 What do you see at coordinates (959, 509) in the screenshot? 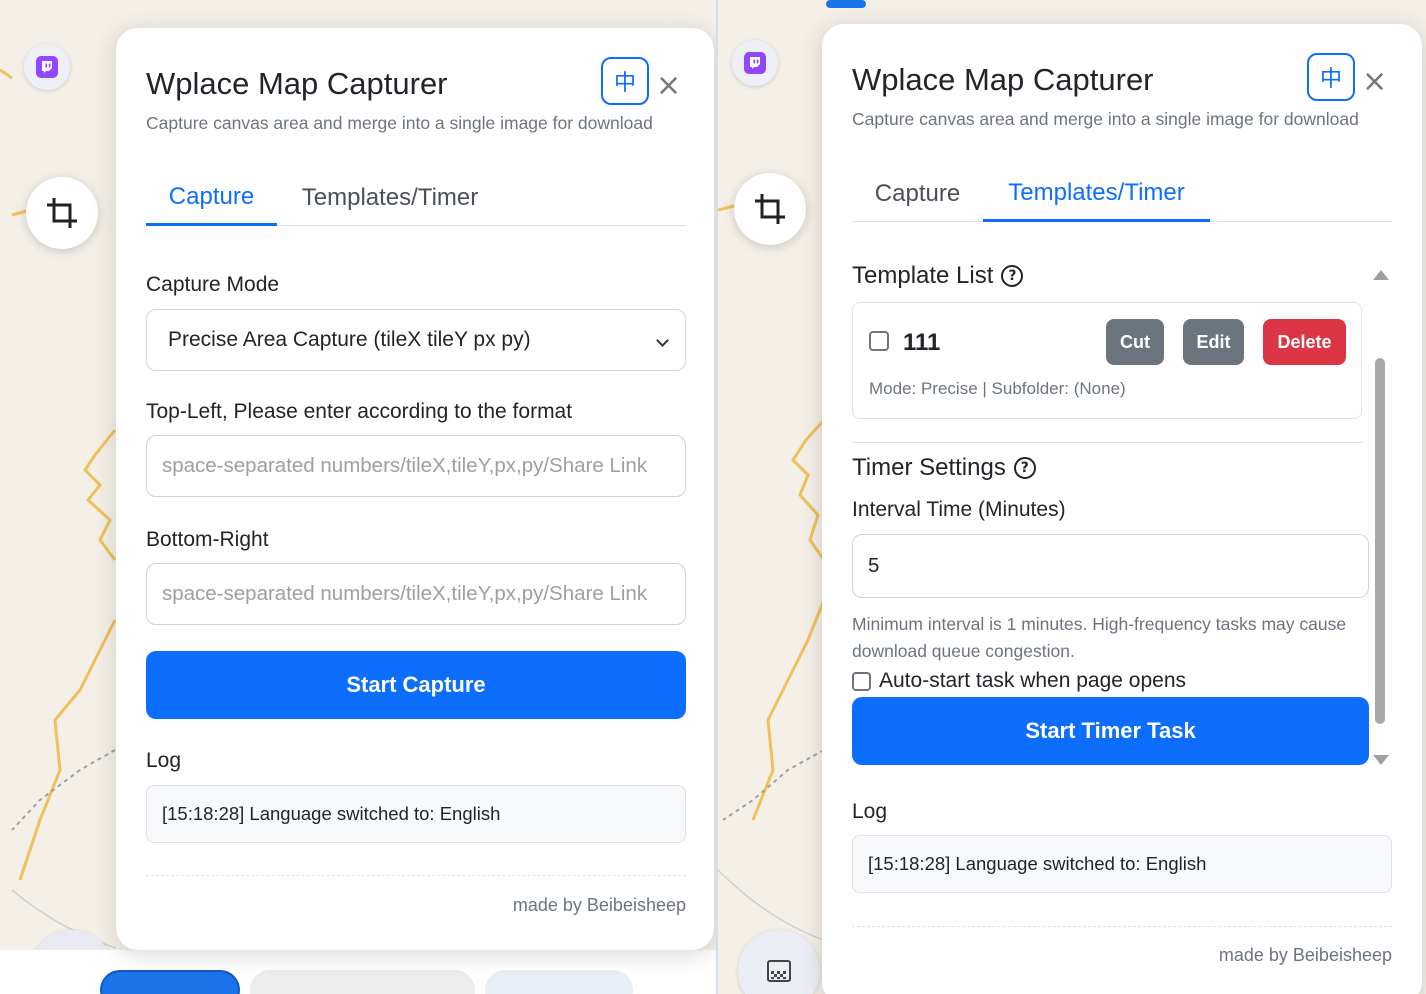
I see `interval-label: Interval Time (Minutes)` at bounding box center [959, 509].